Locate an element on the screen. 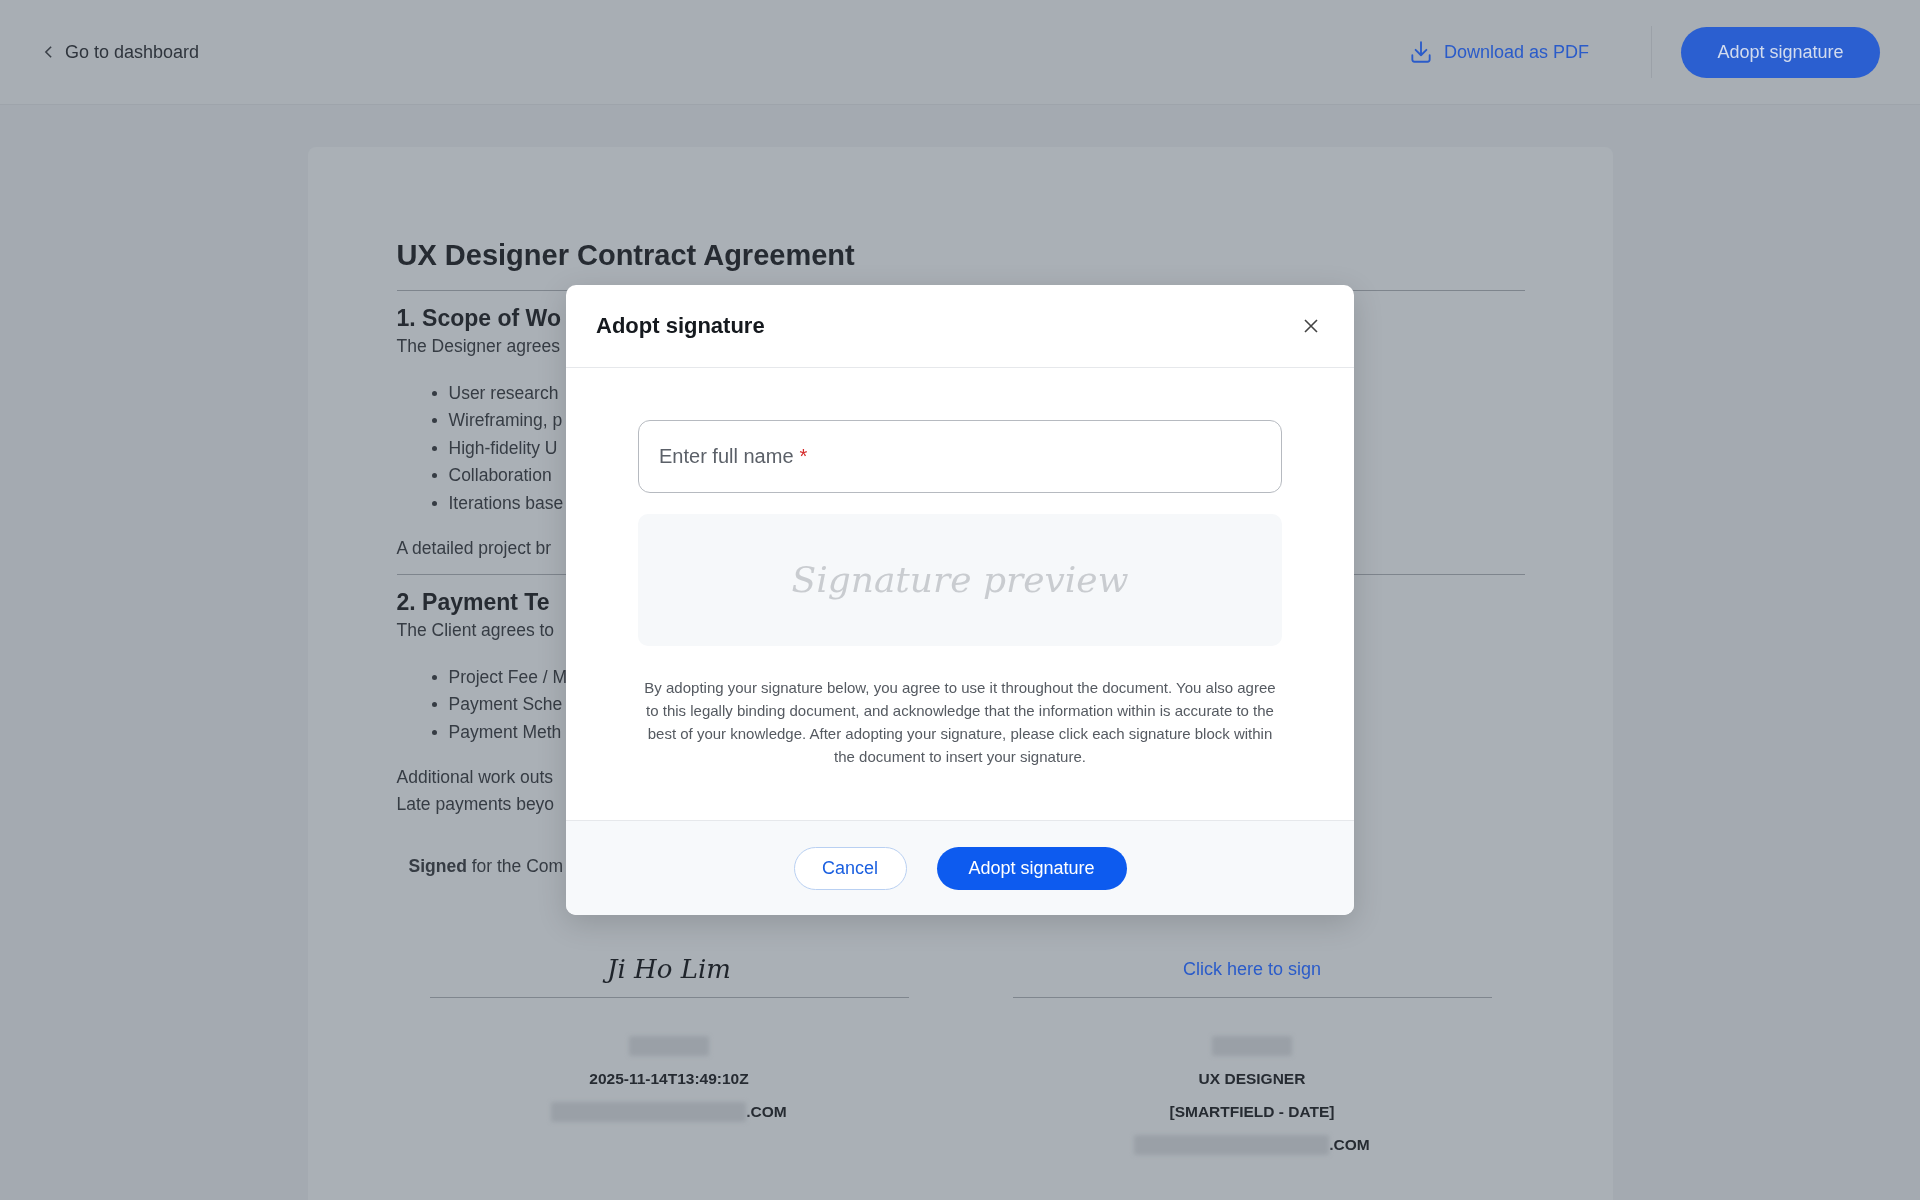  signer-detail: [SMARTFIELD - DATE] is located at coordinates (1252, 1112).